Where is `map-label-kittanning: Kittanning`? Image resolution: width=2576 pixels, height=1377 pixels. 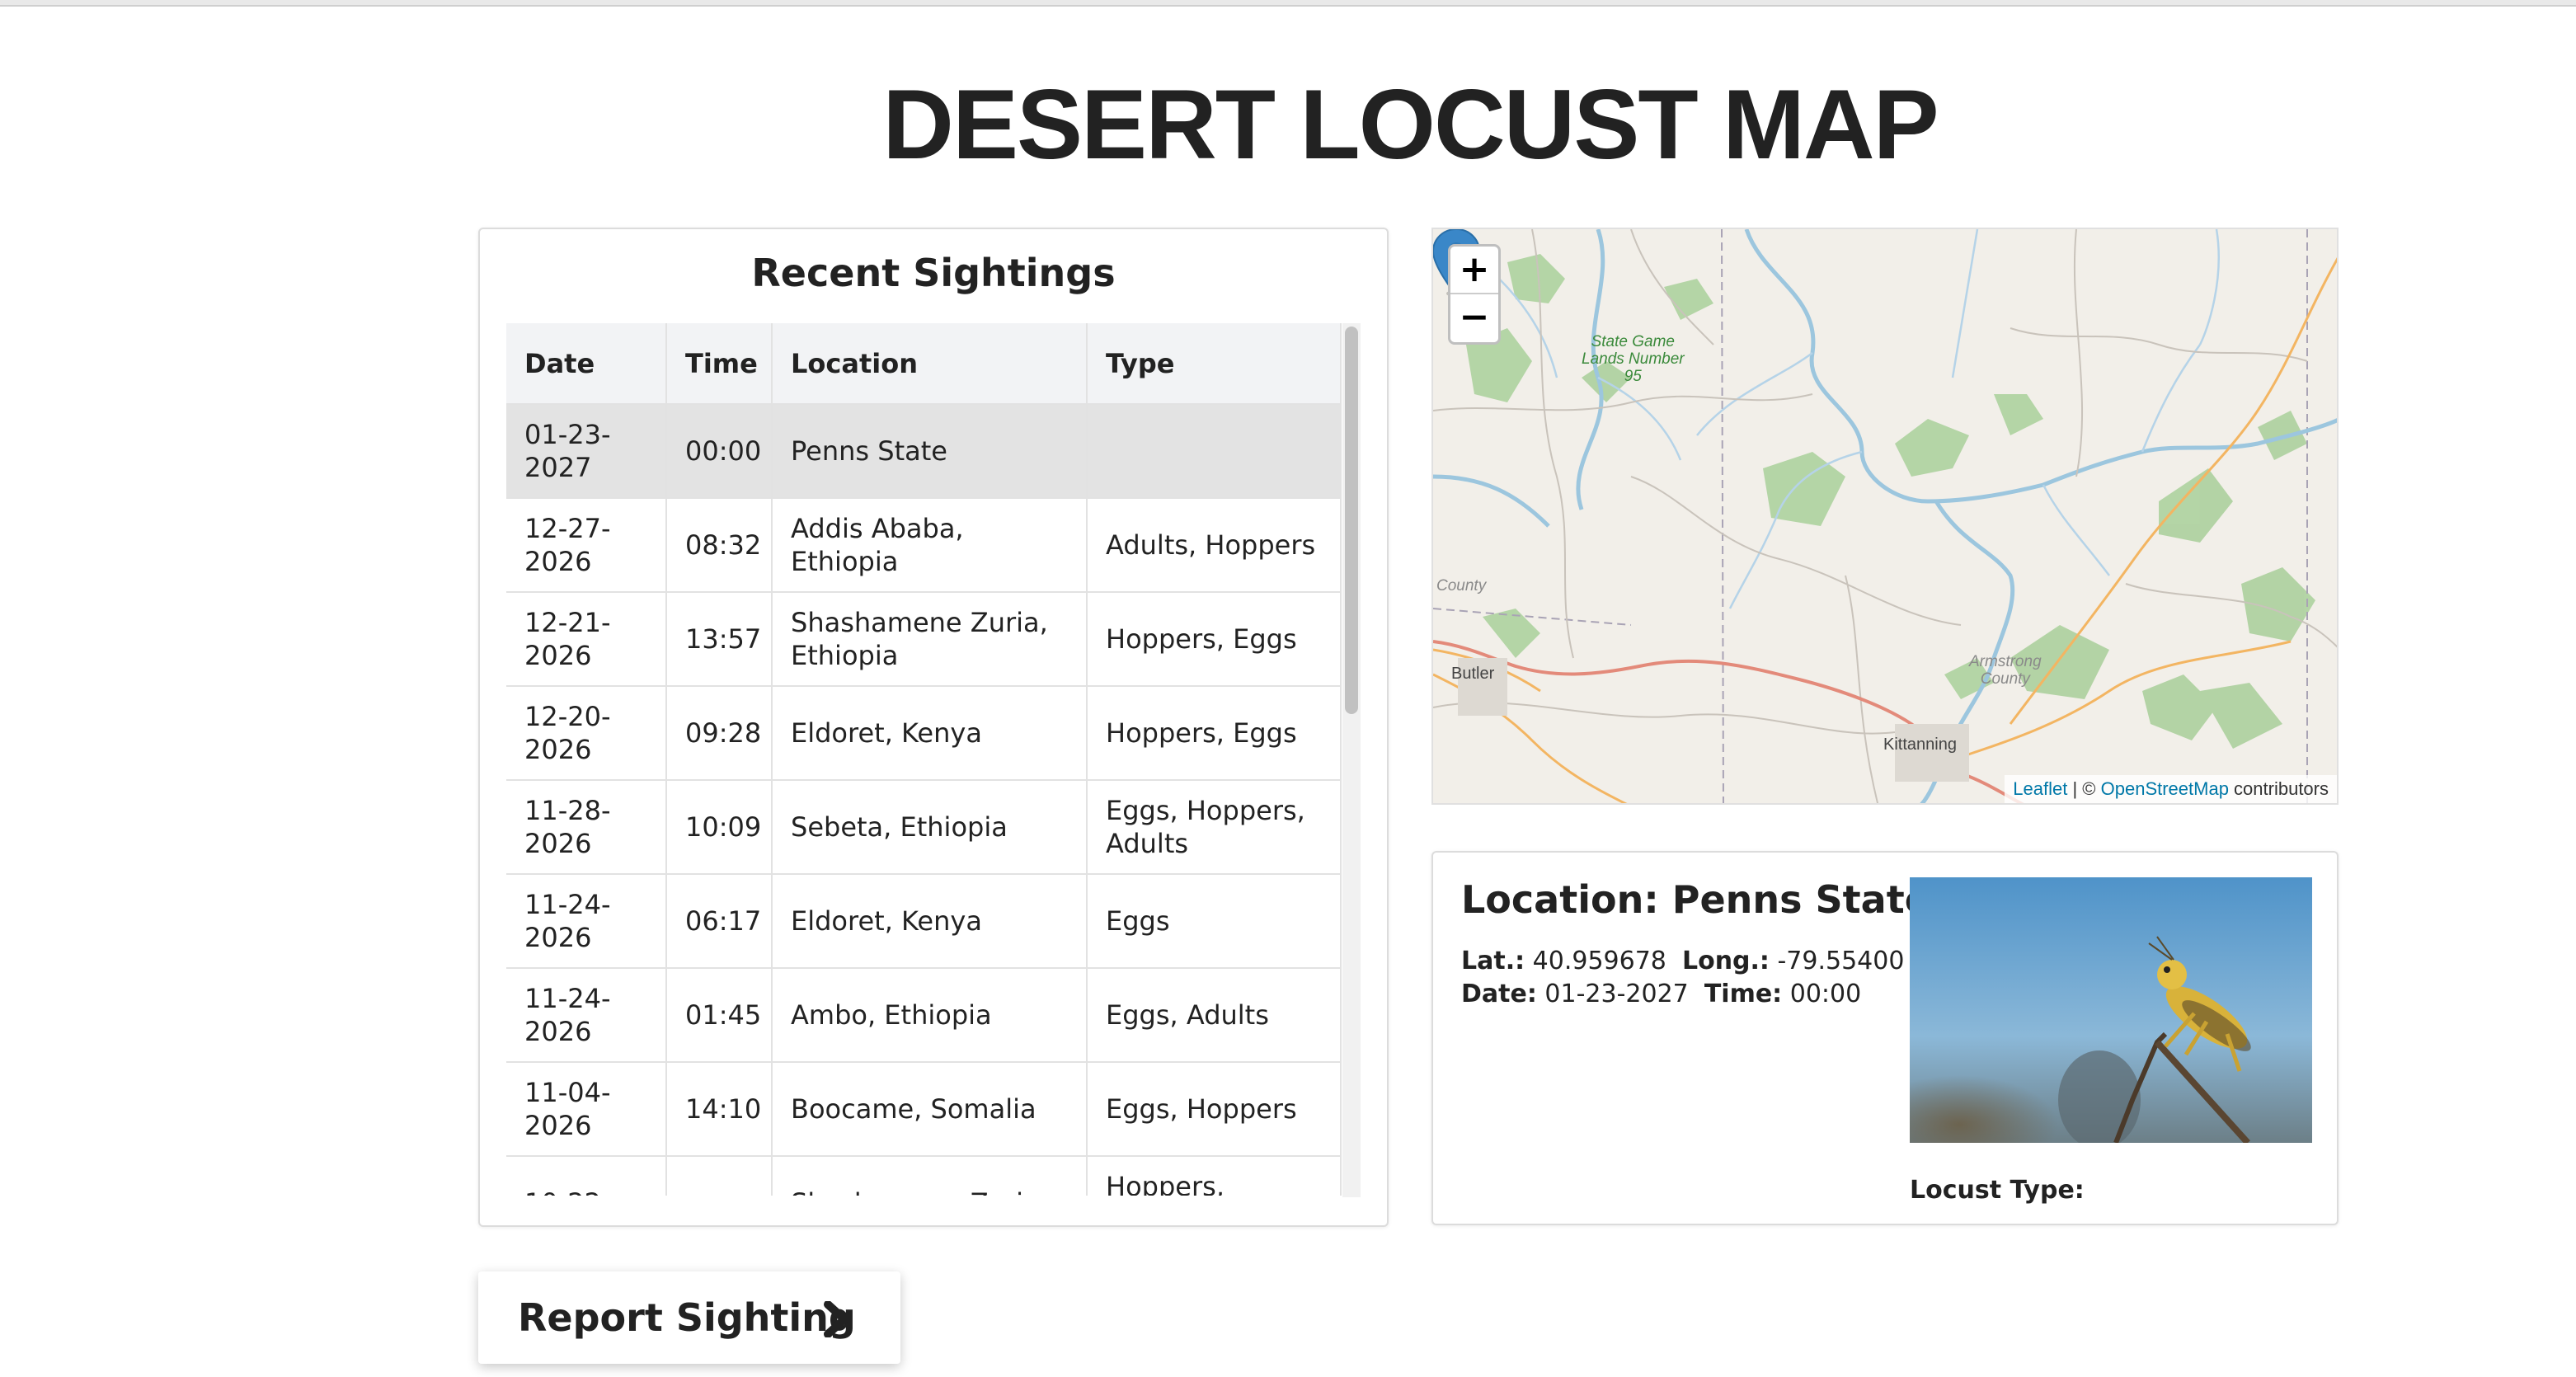 map-label-kittanning: Kittanning is located at coordinates (1920, 745).